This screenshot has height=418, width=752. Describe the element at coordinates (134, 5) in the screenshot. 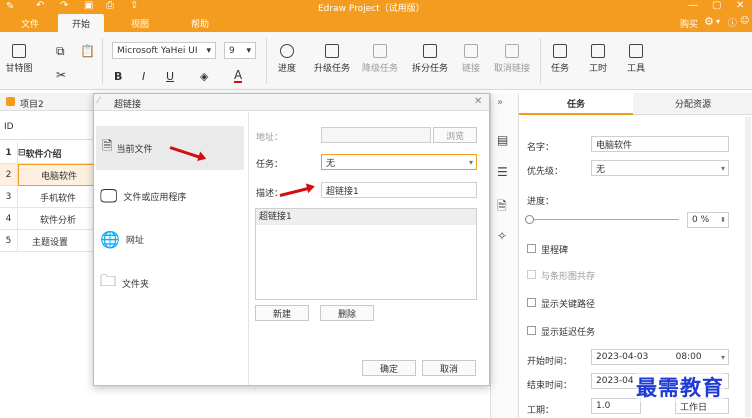

I see `export-icon: ⇪` at that location.